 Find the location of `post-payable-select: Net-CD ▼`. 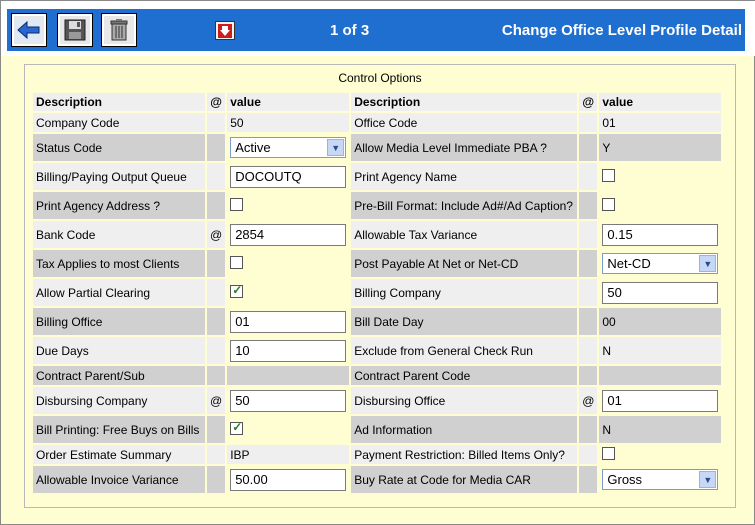

post-payable-select: Net-CD ▼ is located at coordinates (660, 263).